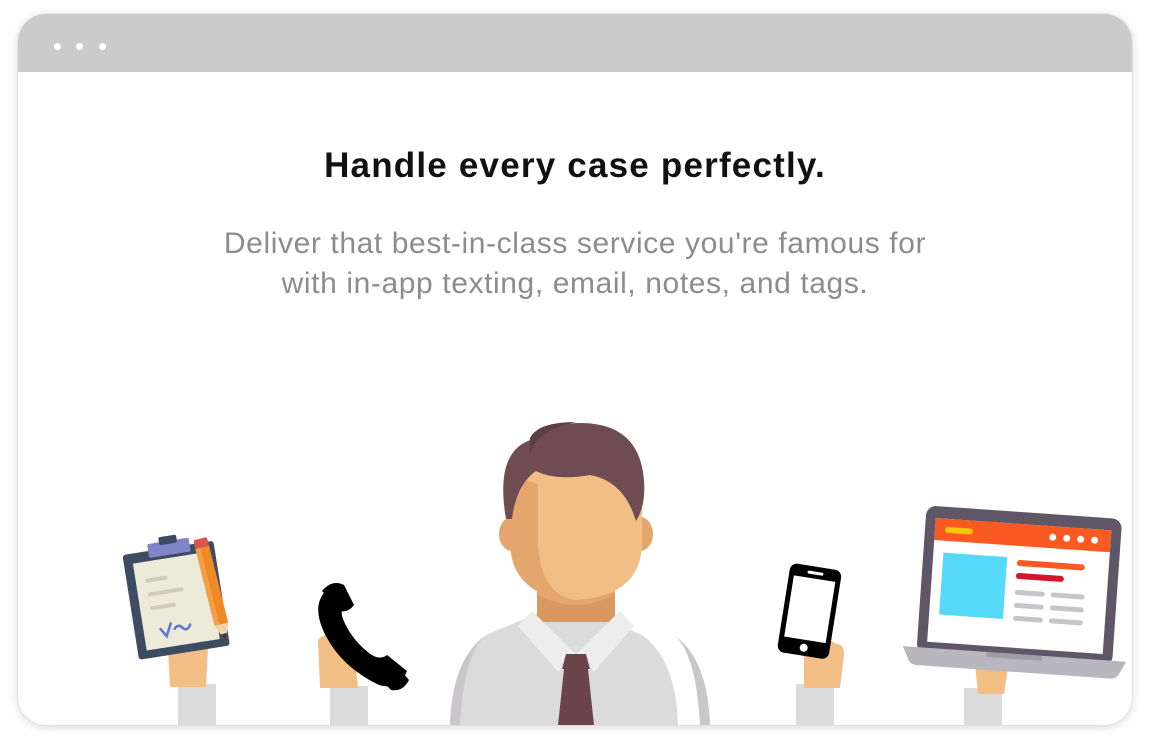  What do you see at coordinates (580, 573) in the screenshot?
I see `person-avatar` at bounding box center [580, 573].